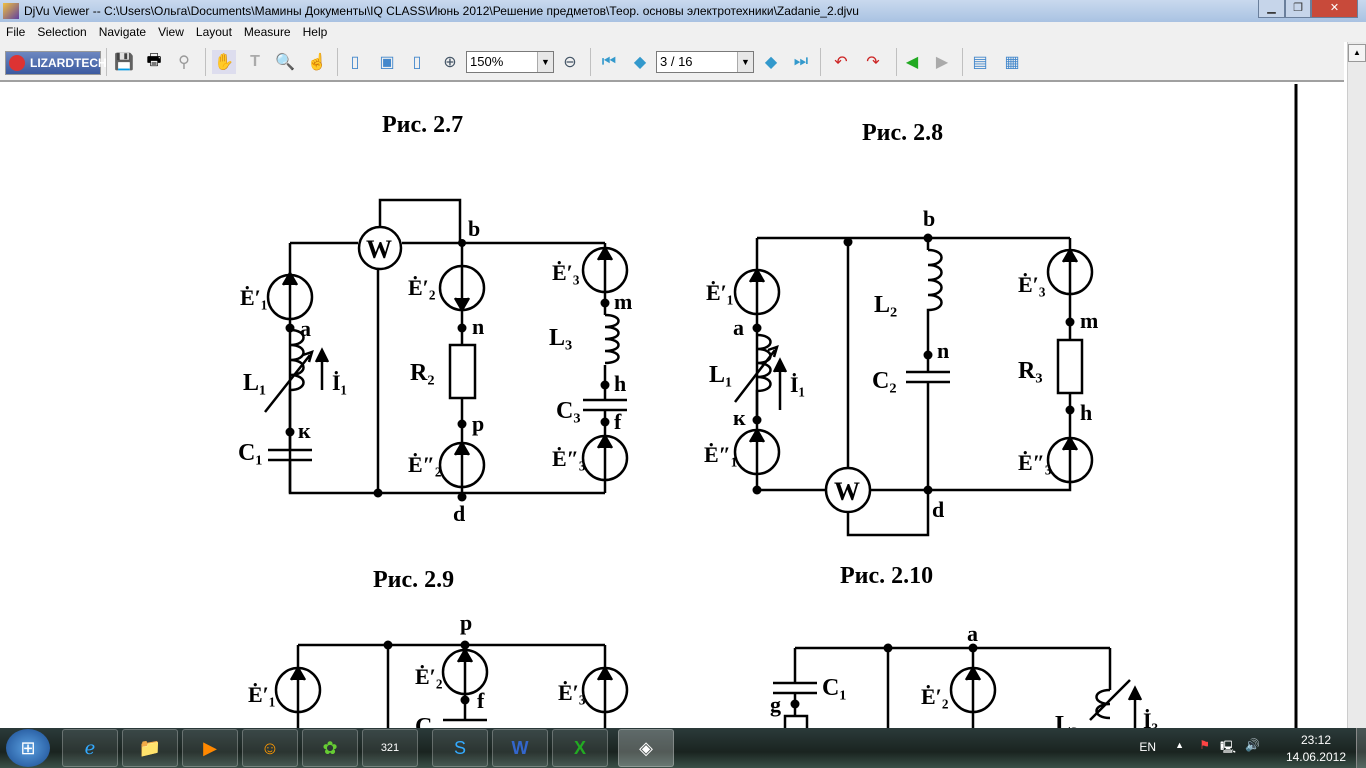 Image resolution: width=1366 pixels, height=768 pixels. Describe the element at coordinates (450, 62) in the screenshot. I see `zoom-in-icon: ⊕` at that location.